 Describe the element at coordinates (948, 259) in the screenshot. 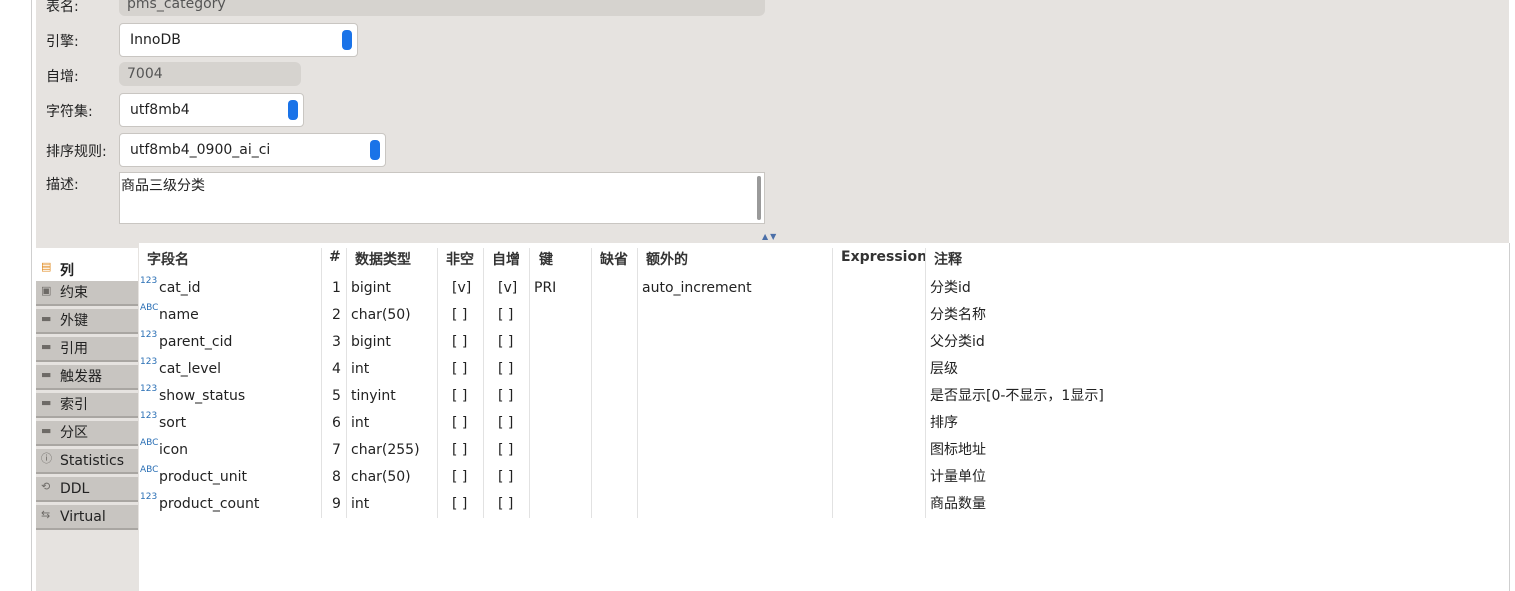

I see `header-comment: 注释` at that location.